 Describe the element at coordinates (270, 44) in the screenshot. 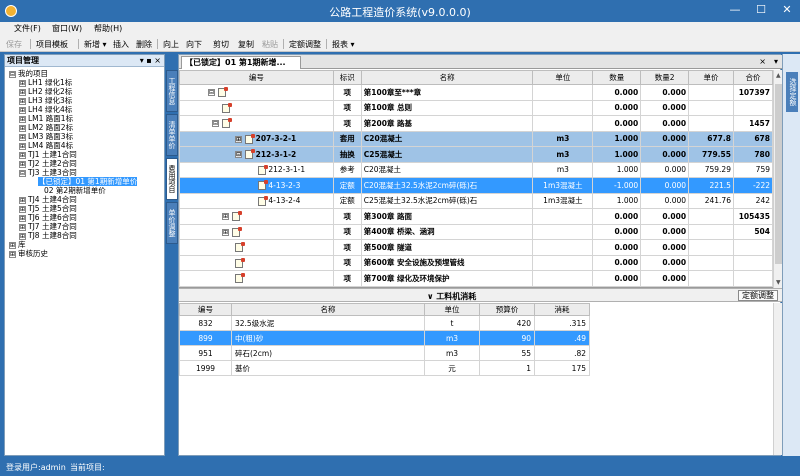

I see `paste-button: 粘贴` at that location.